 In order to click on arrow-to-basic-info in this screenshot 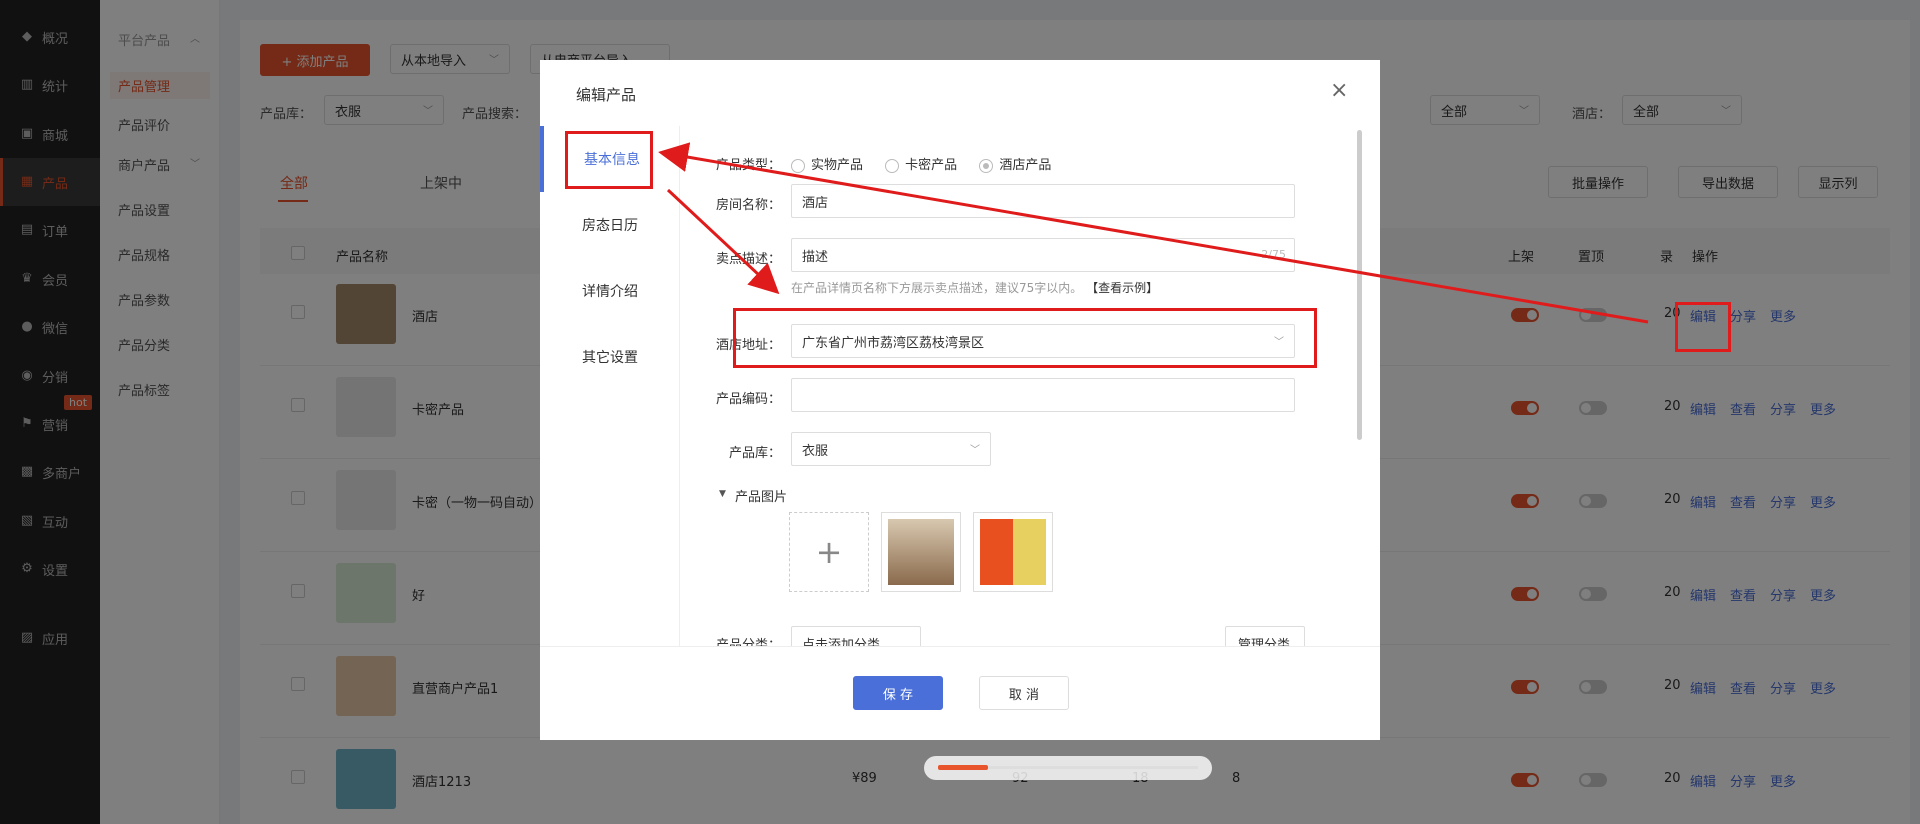, I will do `click(1153, 233)`.